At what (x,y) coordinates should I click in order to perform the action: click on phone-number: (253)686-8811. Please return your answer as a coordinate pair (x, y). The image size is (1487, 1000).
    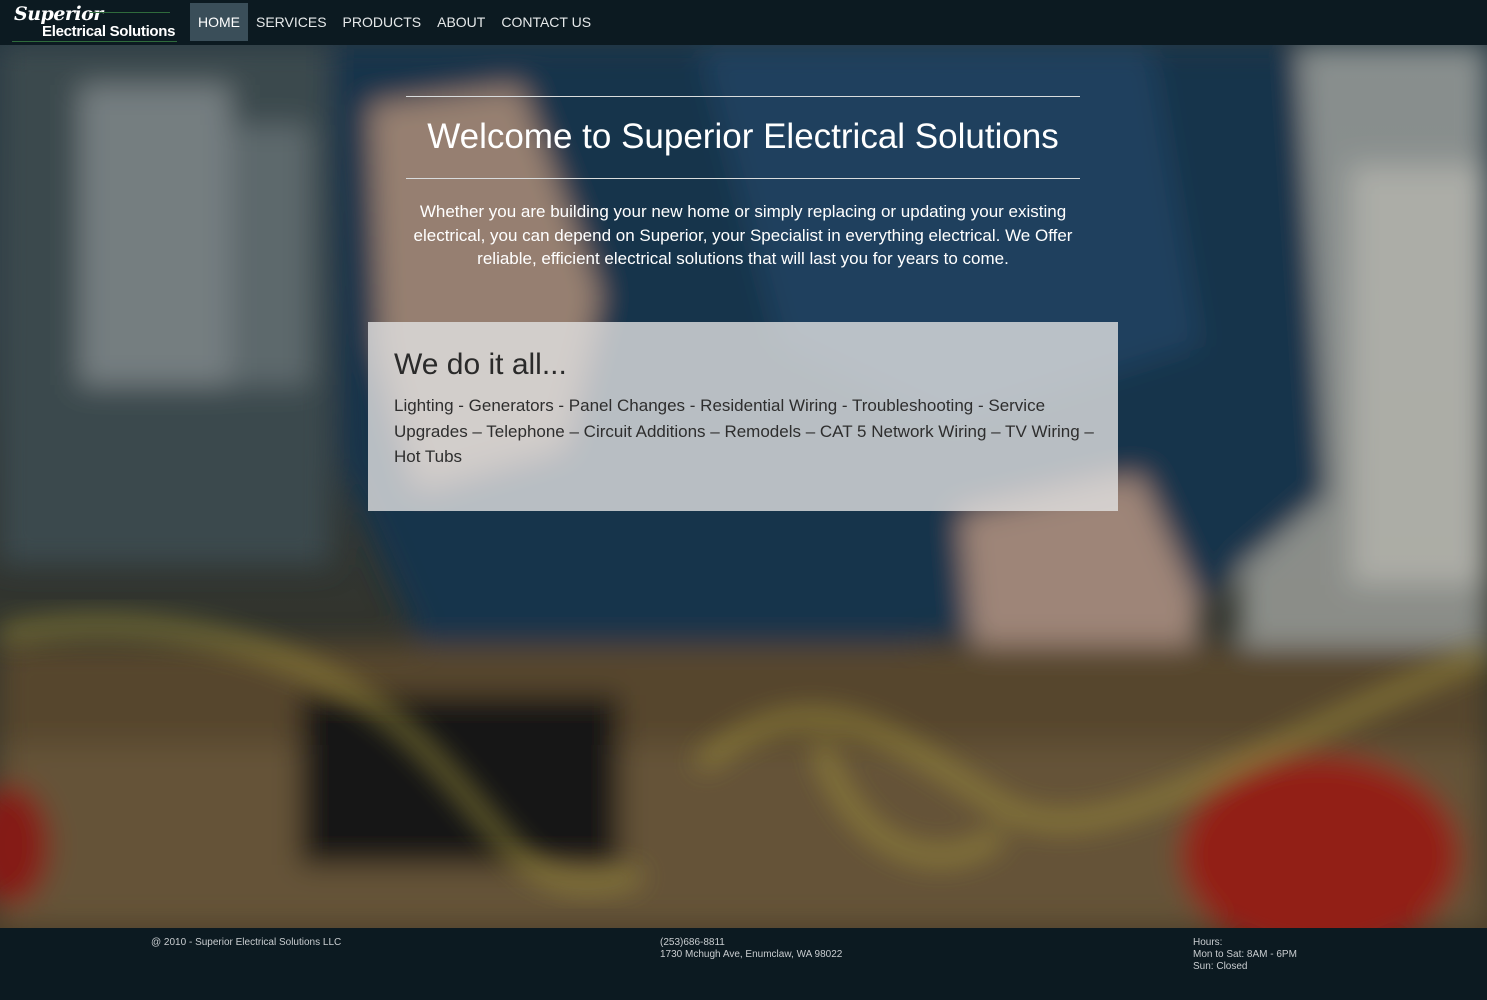
    Looking at the image, I should click on (751, 943).